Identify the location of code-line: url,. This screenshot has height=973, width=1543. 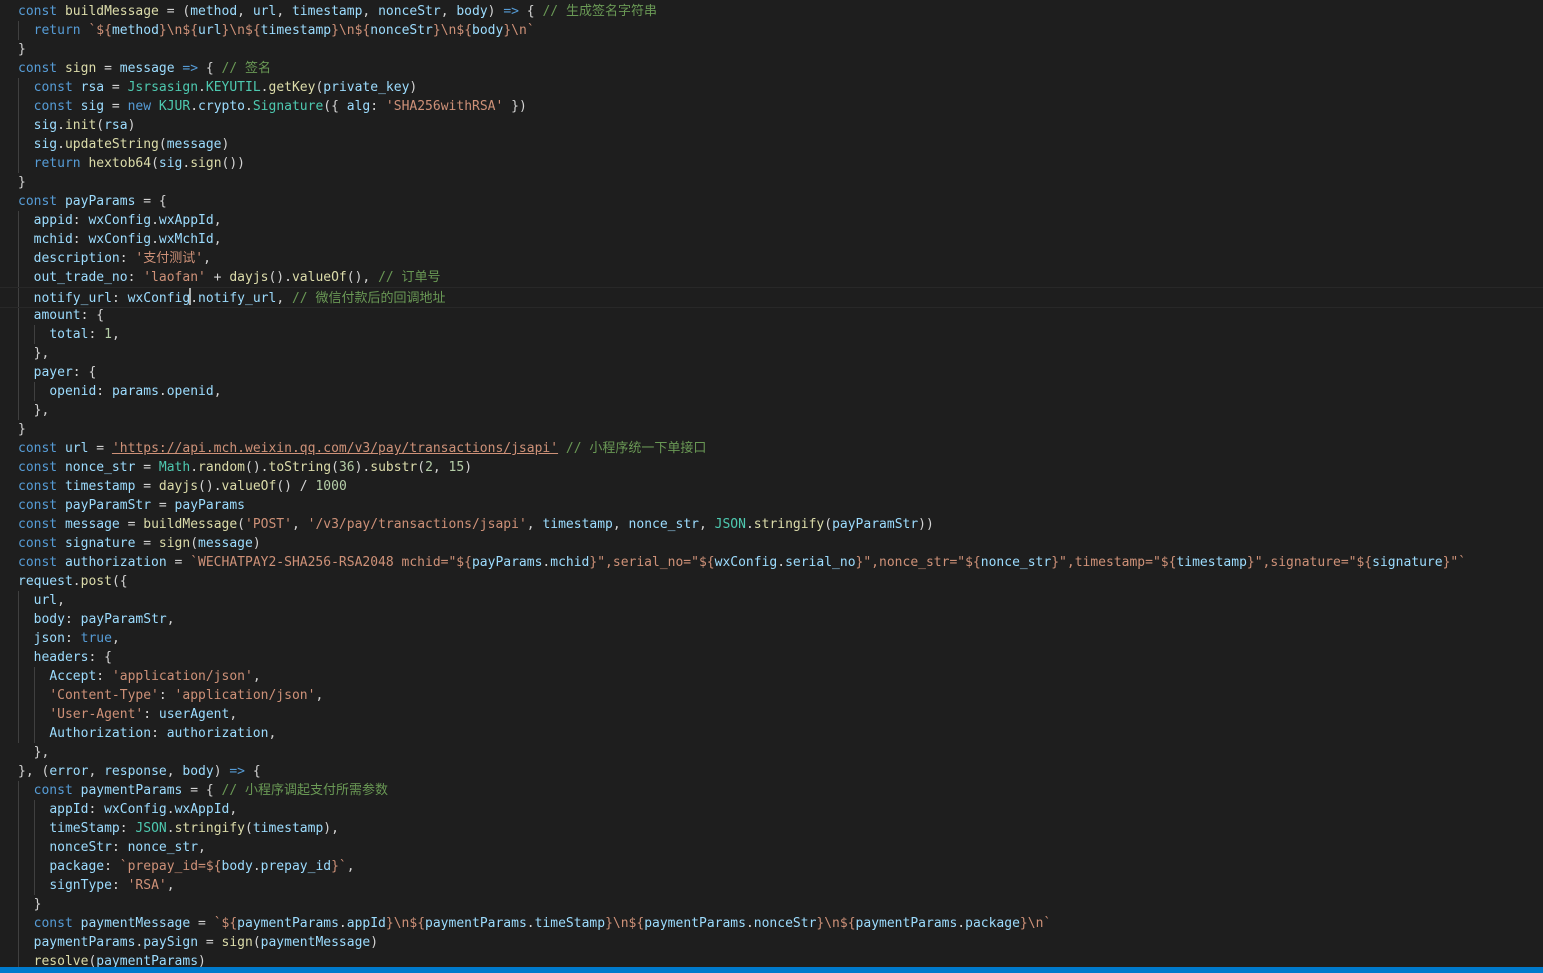
(780, 600).